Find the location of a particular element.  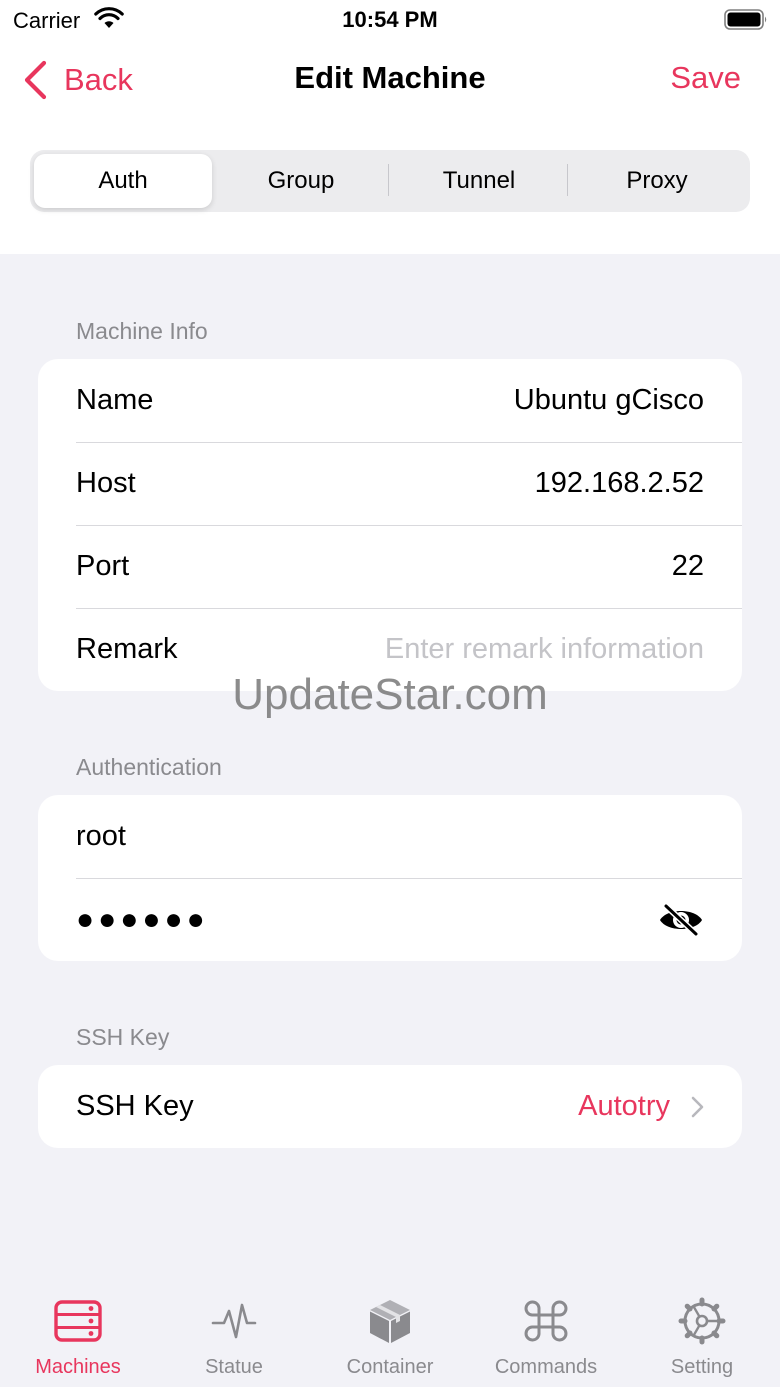

segment-divider is located at coordinates (388, 180).